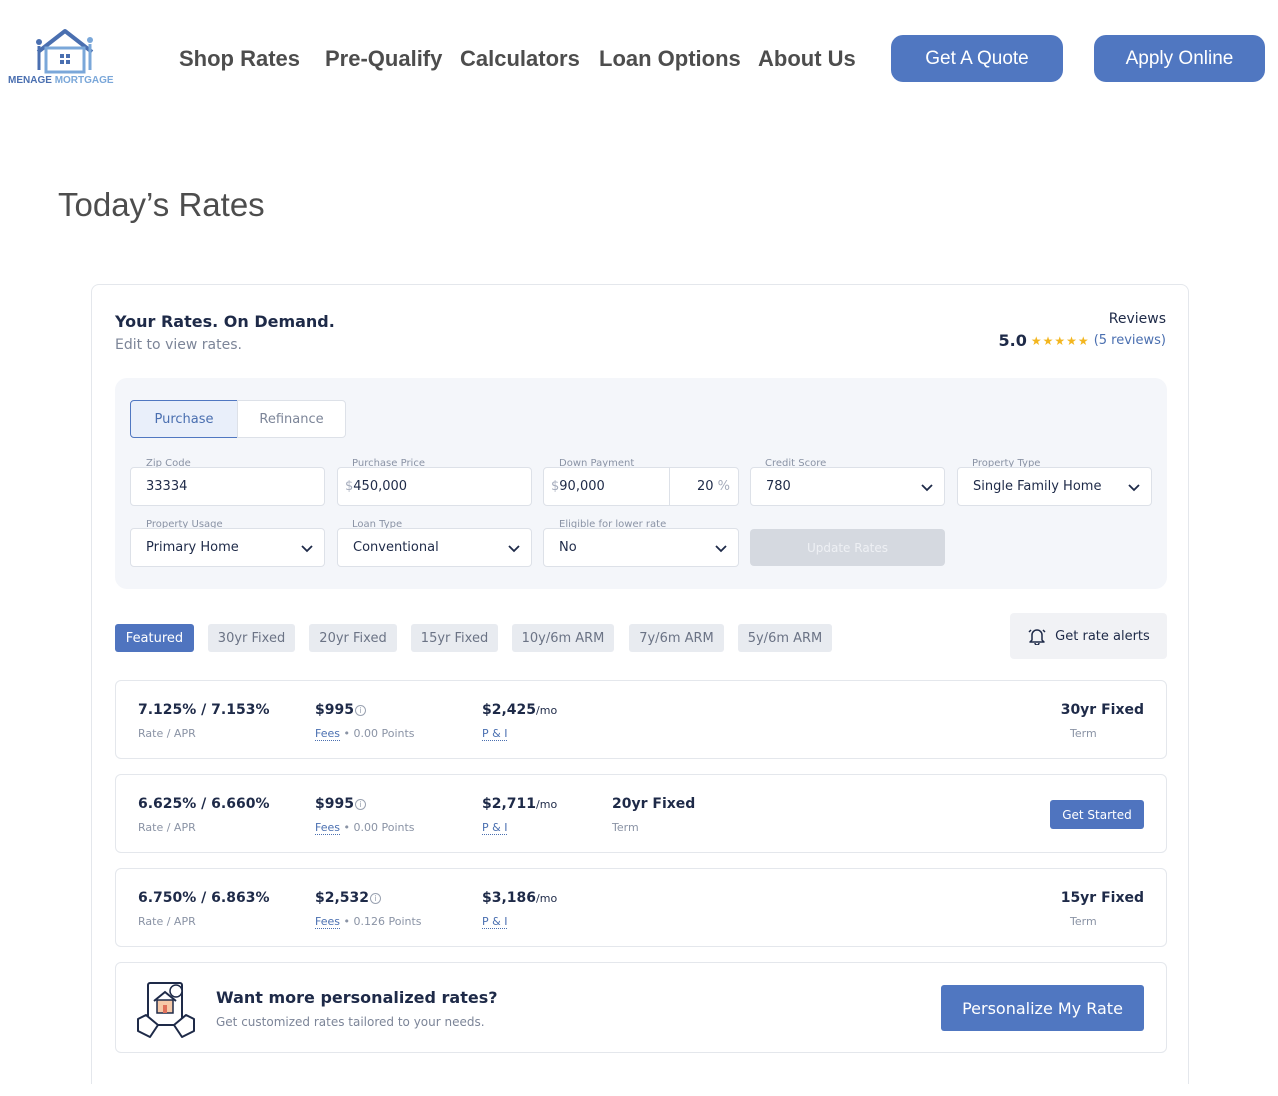 Image resolution: width=1278 pixels, height=1096 pixels. I want to click on house-logo-icon, so click(65, 51).